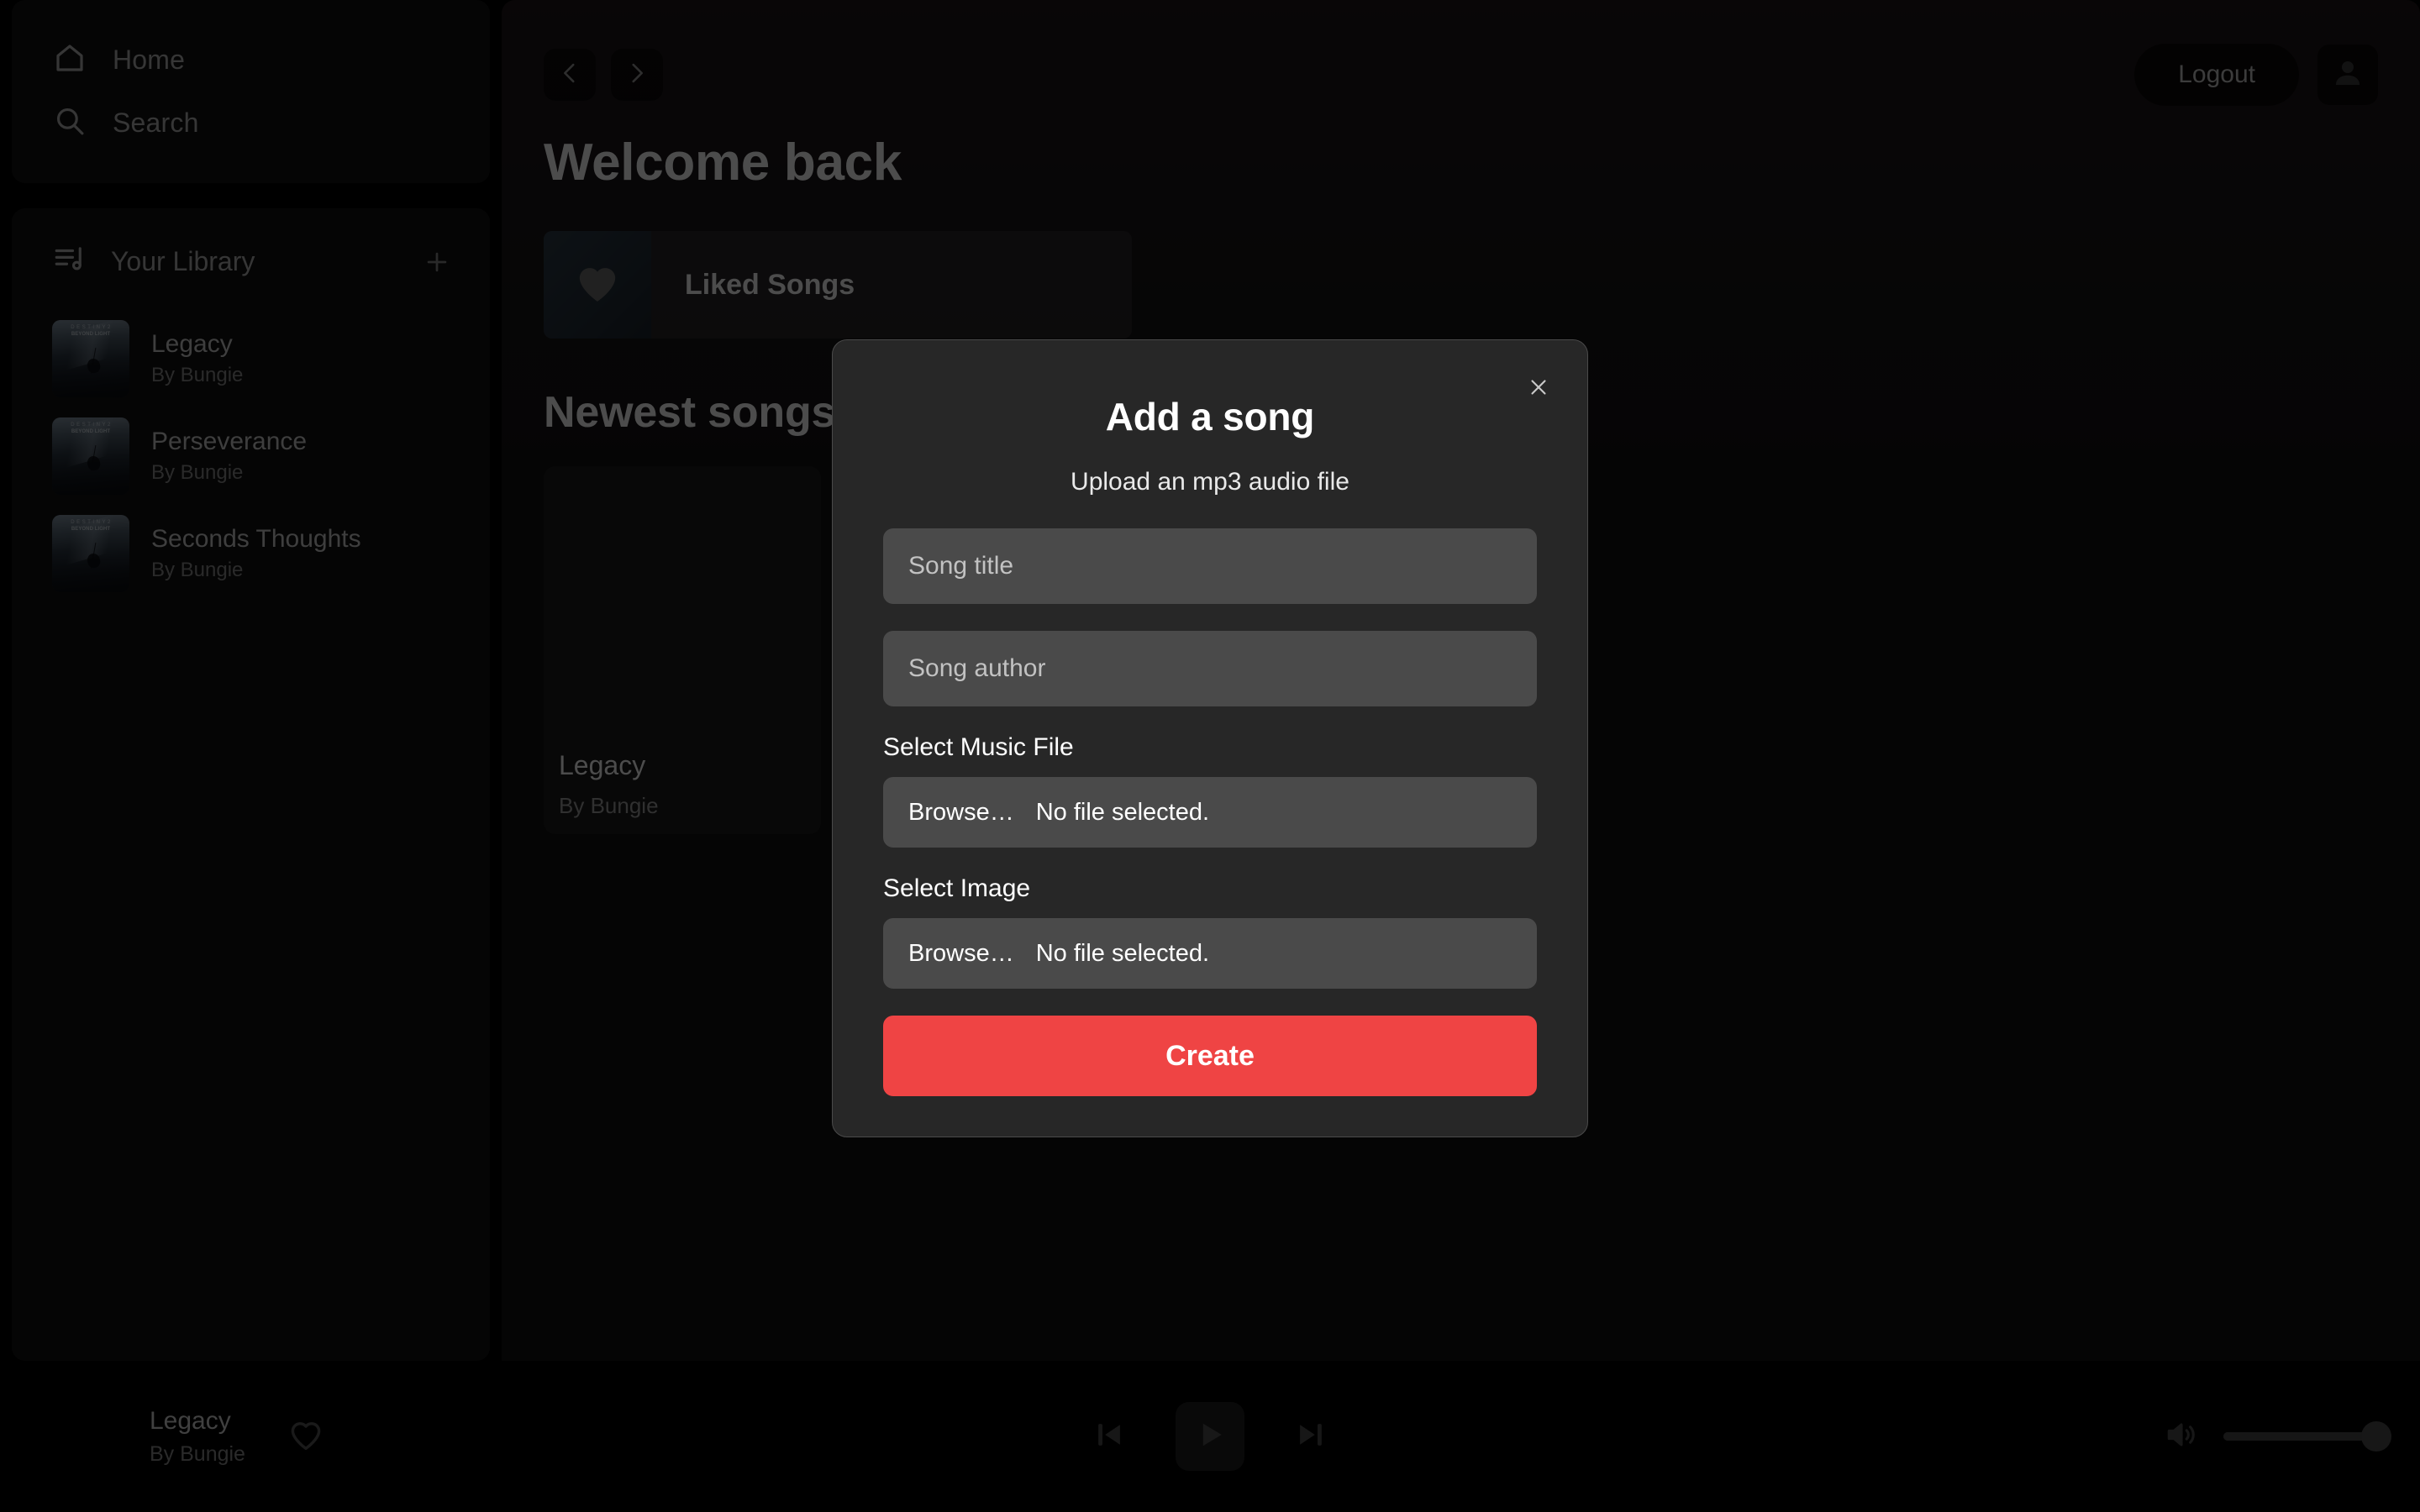 The width and height of the screenshot is (2420, 1512). What do you see at coordinates (1122, 953) in the screenshot?
I see `image-file-status: No file selected.` at bounding box center [1122, 953].